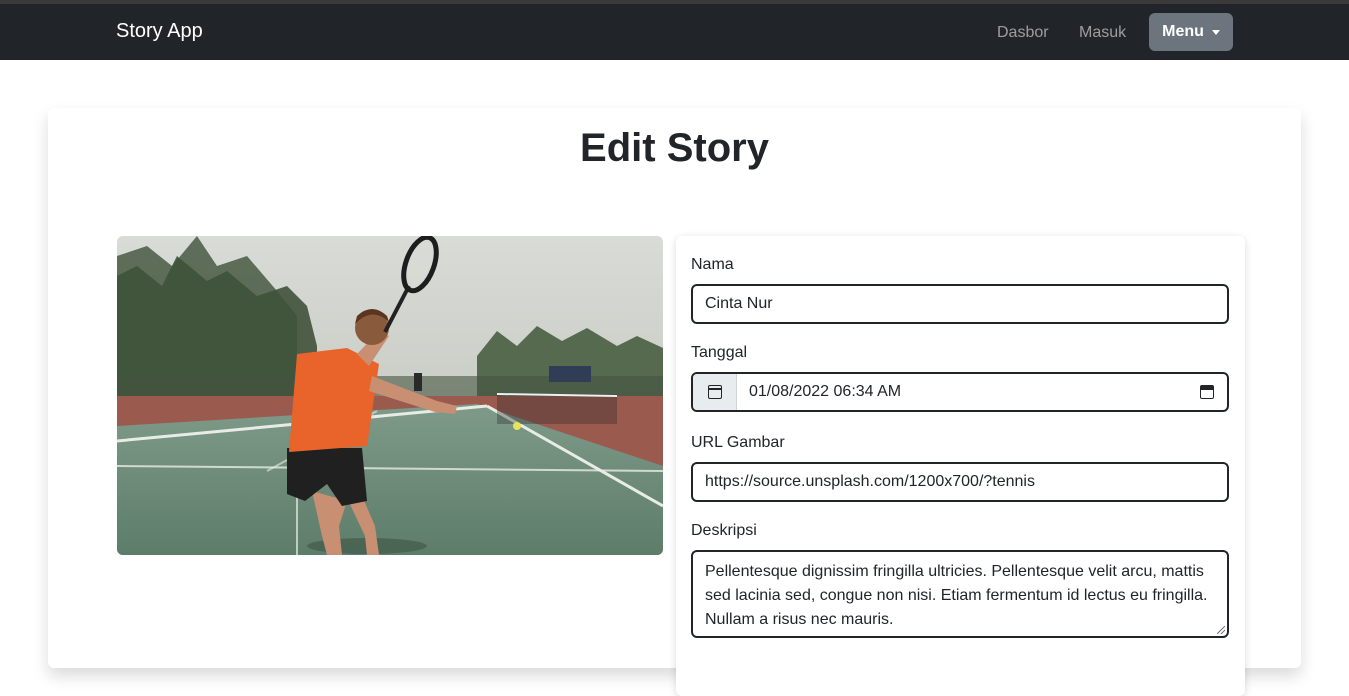 This screenshot has height=696, width=1349. Describe the element at coordinates (159, 31) in the screenshot. I see `navbar-brand: Story App` at that location.